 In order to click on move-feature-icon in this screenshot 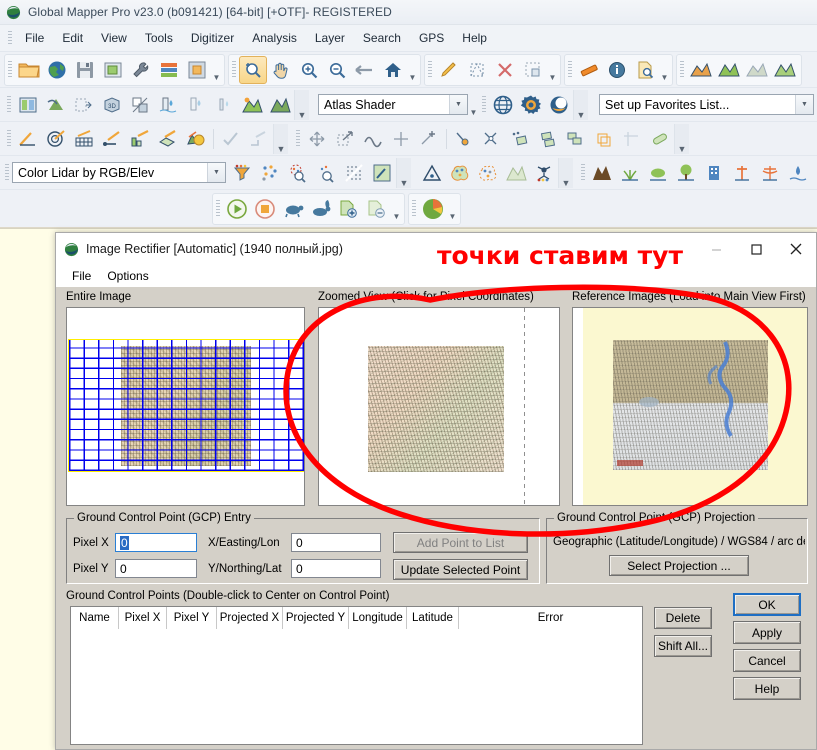, I will do `click(317, 139)`.